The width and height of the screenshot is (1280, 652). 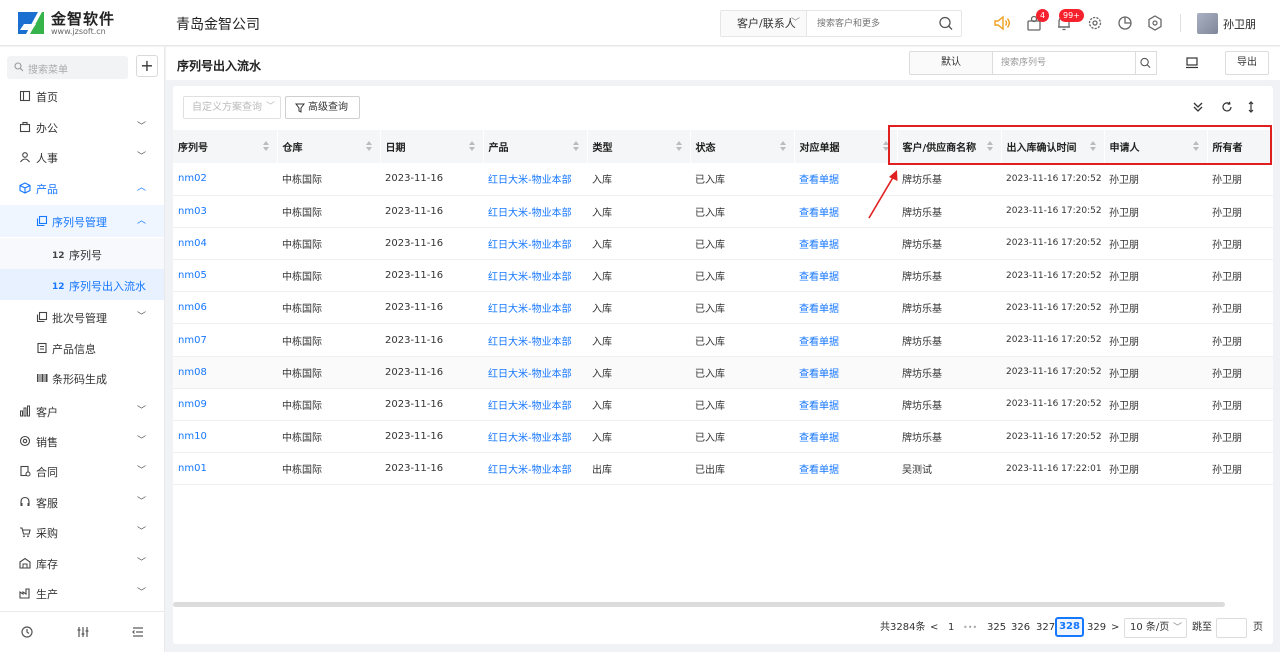 I want to click on serial-cell: nm02, so click(x=225, y=179).